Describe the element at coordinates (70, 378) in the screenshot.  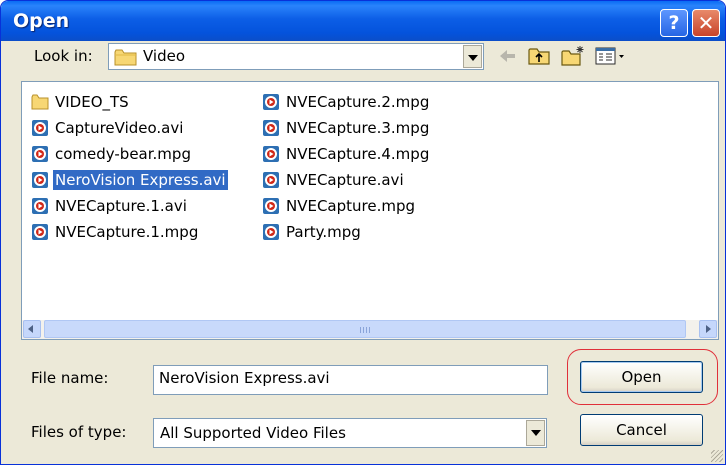
I see `file-name-label: File name:` at that location.